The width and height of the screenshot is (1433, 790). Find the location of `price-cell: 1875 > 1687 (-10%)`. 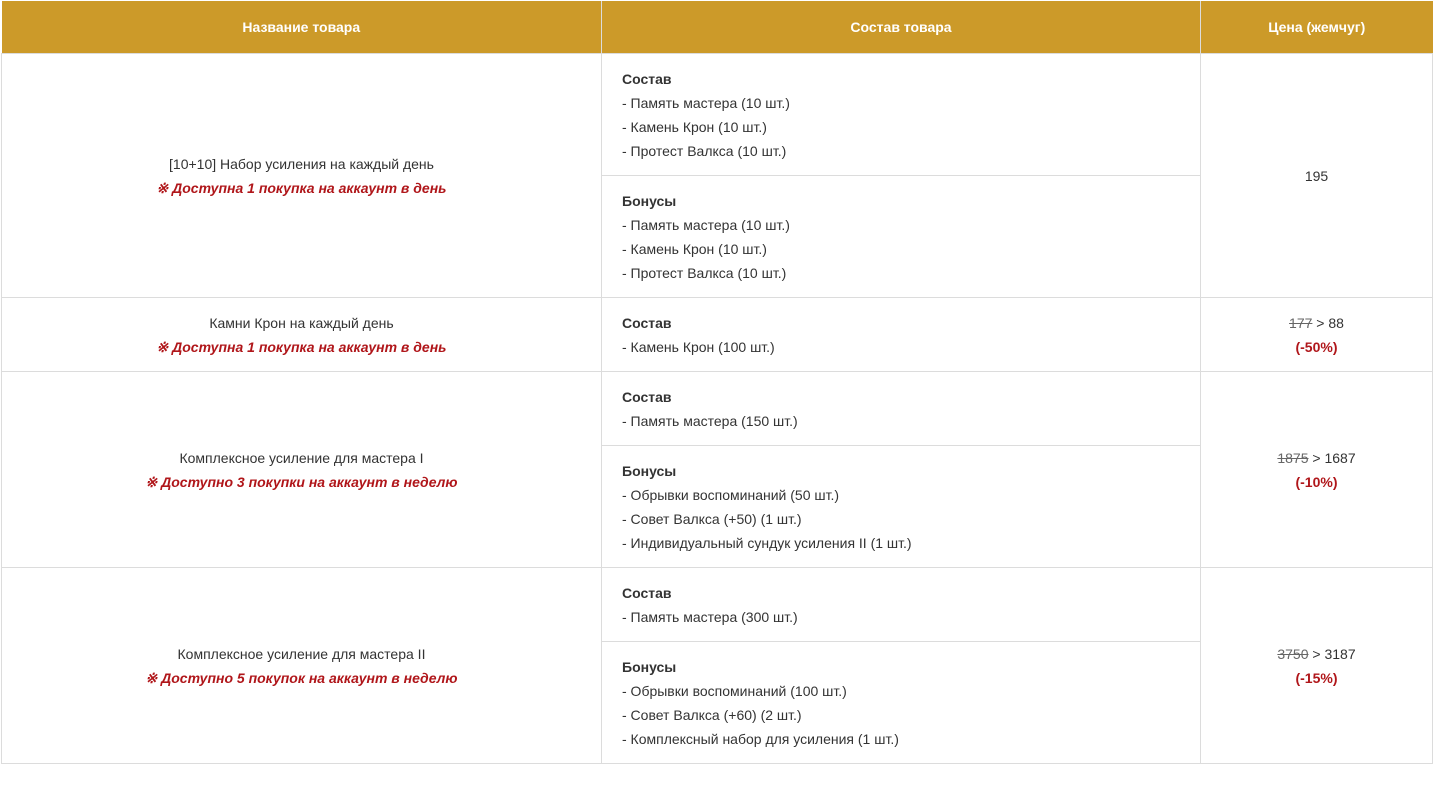

price-cell: 1875 > 1687 (-10%) is located at coordinates (1316, 469).